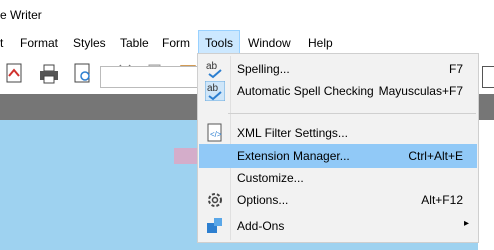 The height and width of the screenshot is (250, 494). I want to click on menu-separator, so click(352, 113).